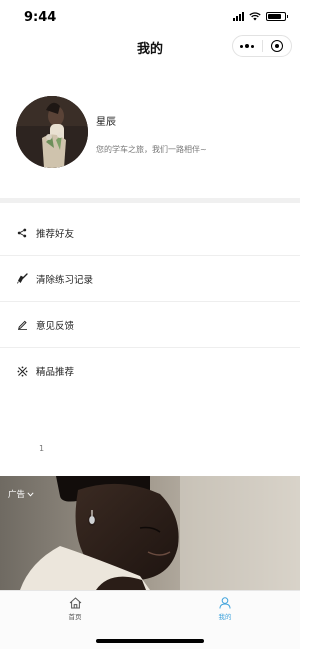 This screenshot has height=649, width=320. Describe the element at coordinates (247, 46) in the screenshot. I see `more-icon` at that location.